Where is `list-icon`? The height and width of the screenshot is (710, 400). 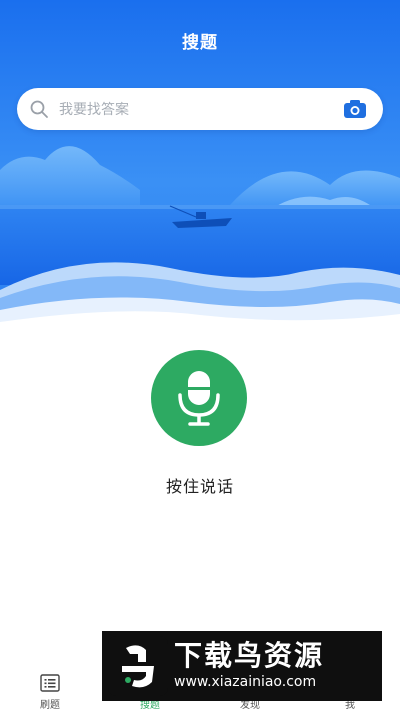 list-icon is located at coordinates (50, 683).